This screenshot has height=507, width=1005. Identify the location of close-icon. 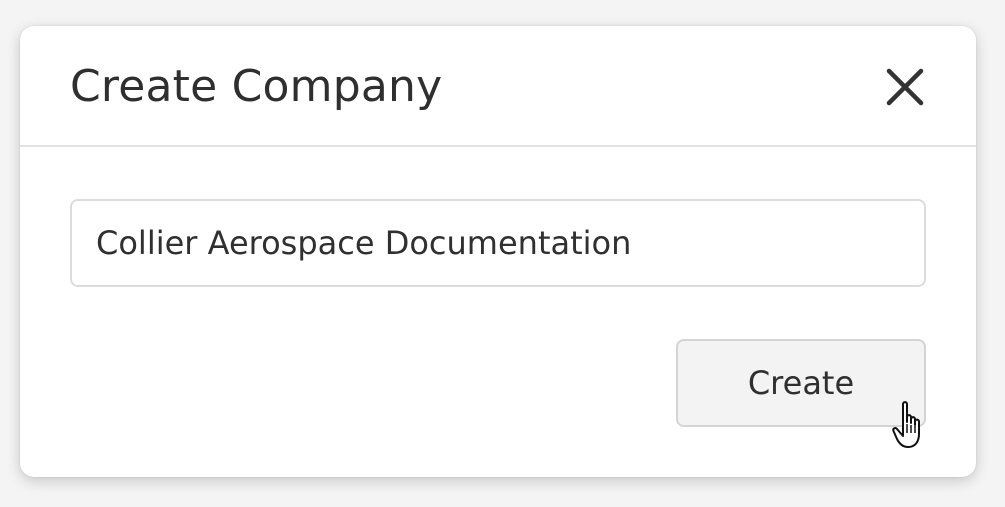
(905, 87).